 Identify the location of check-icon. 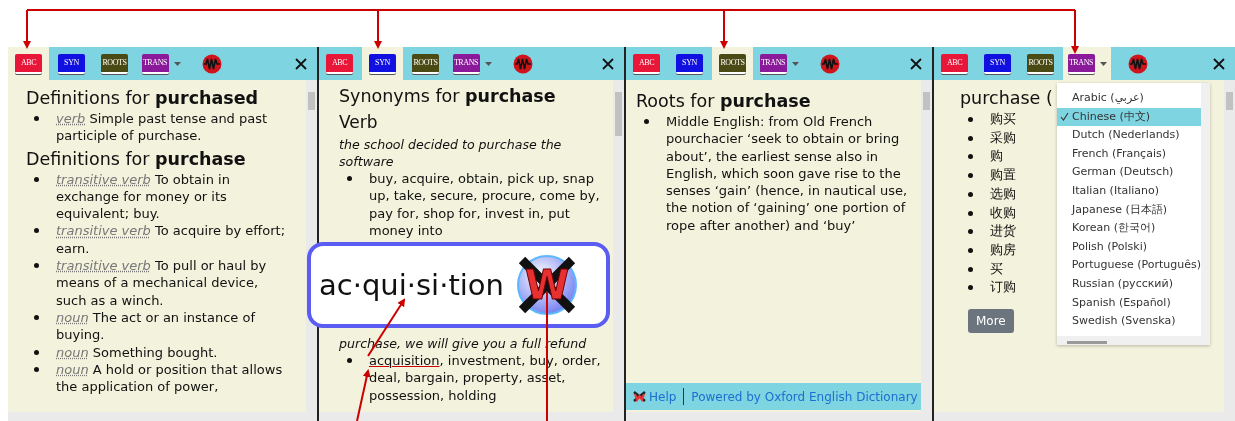
(1064, 117).